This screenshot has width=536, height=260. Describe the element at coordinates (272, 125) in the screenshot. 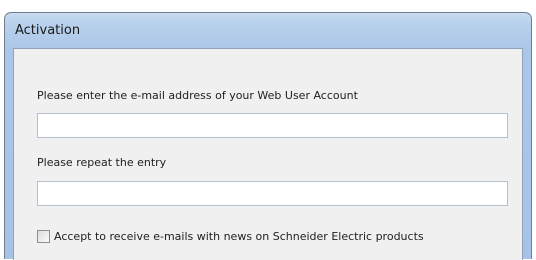

I see `email-field` at that location.